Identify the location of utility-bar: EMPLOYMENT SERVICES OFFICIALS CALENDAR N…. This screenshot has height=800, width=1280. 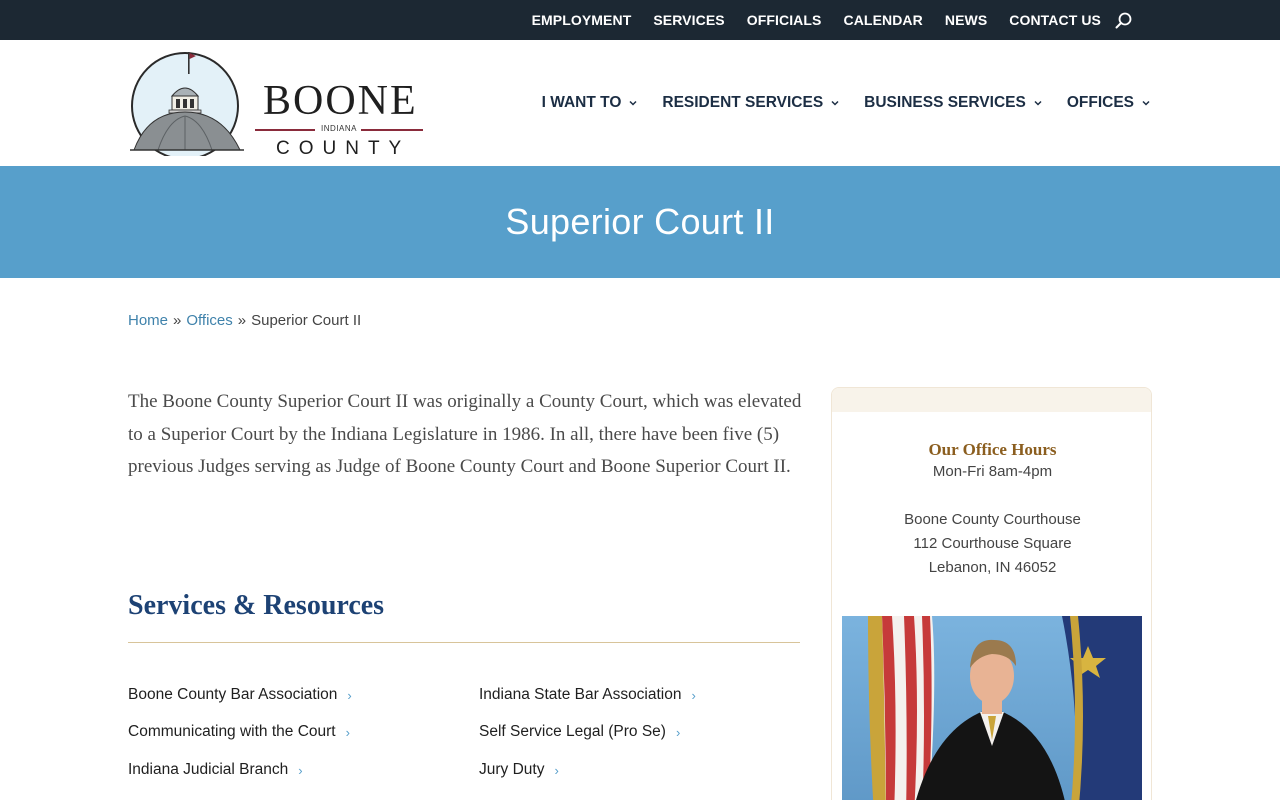
(640, 20).